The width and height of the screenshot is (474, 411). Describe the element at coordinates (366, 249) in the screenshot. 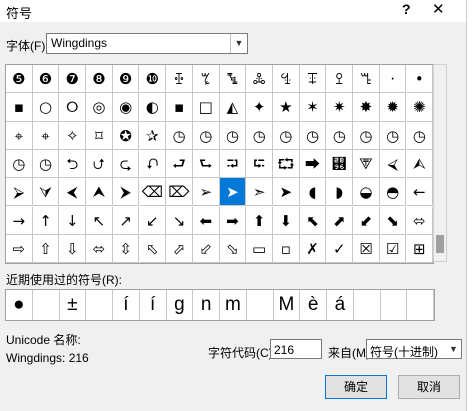

I see `symbol-cell: ☒` at that location.